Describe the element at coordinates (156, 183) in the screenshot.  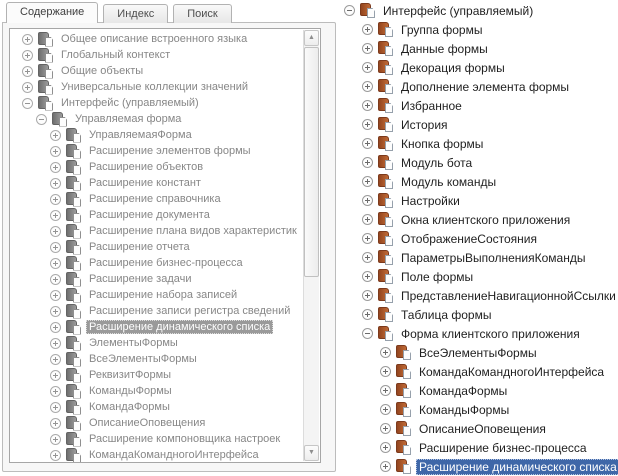
I see `tree-item: Расширение констант` at that location.